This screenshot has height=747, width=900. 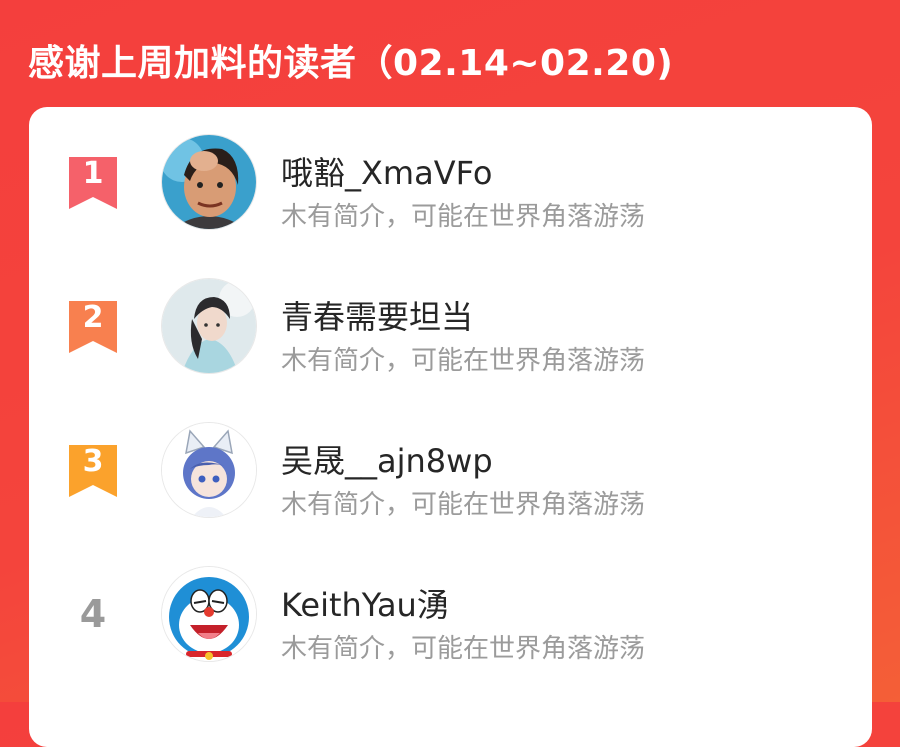 I want to click on rank-number: 3, so click(x=93, y=461).